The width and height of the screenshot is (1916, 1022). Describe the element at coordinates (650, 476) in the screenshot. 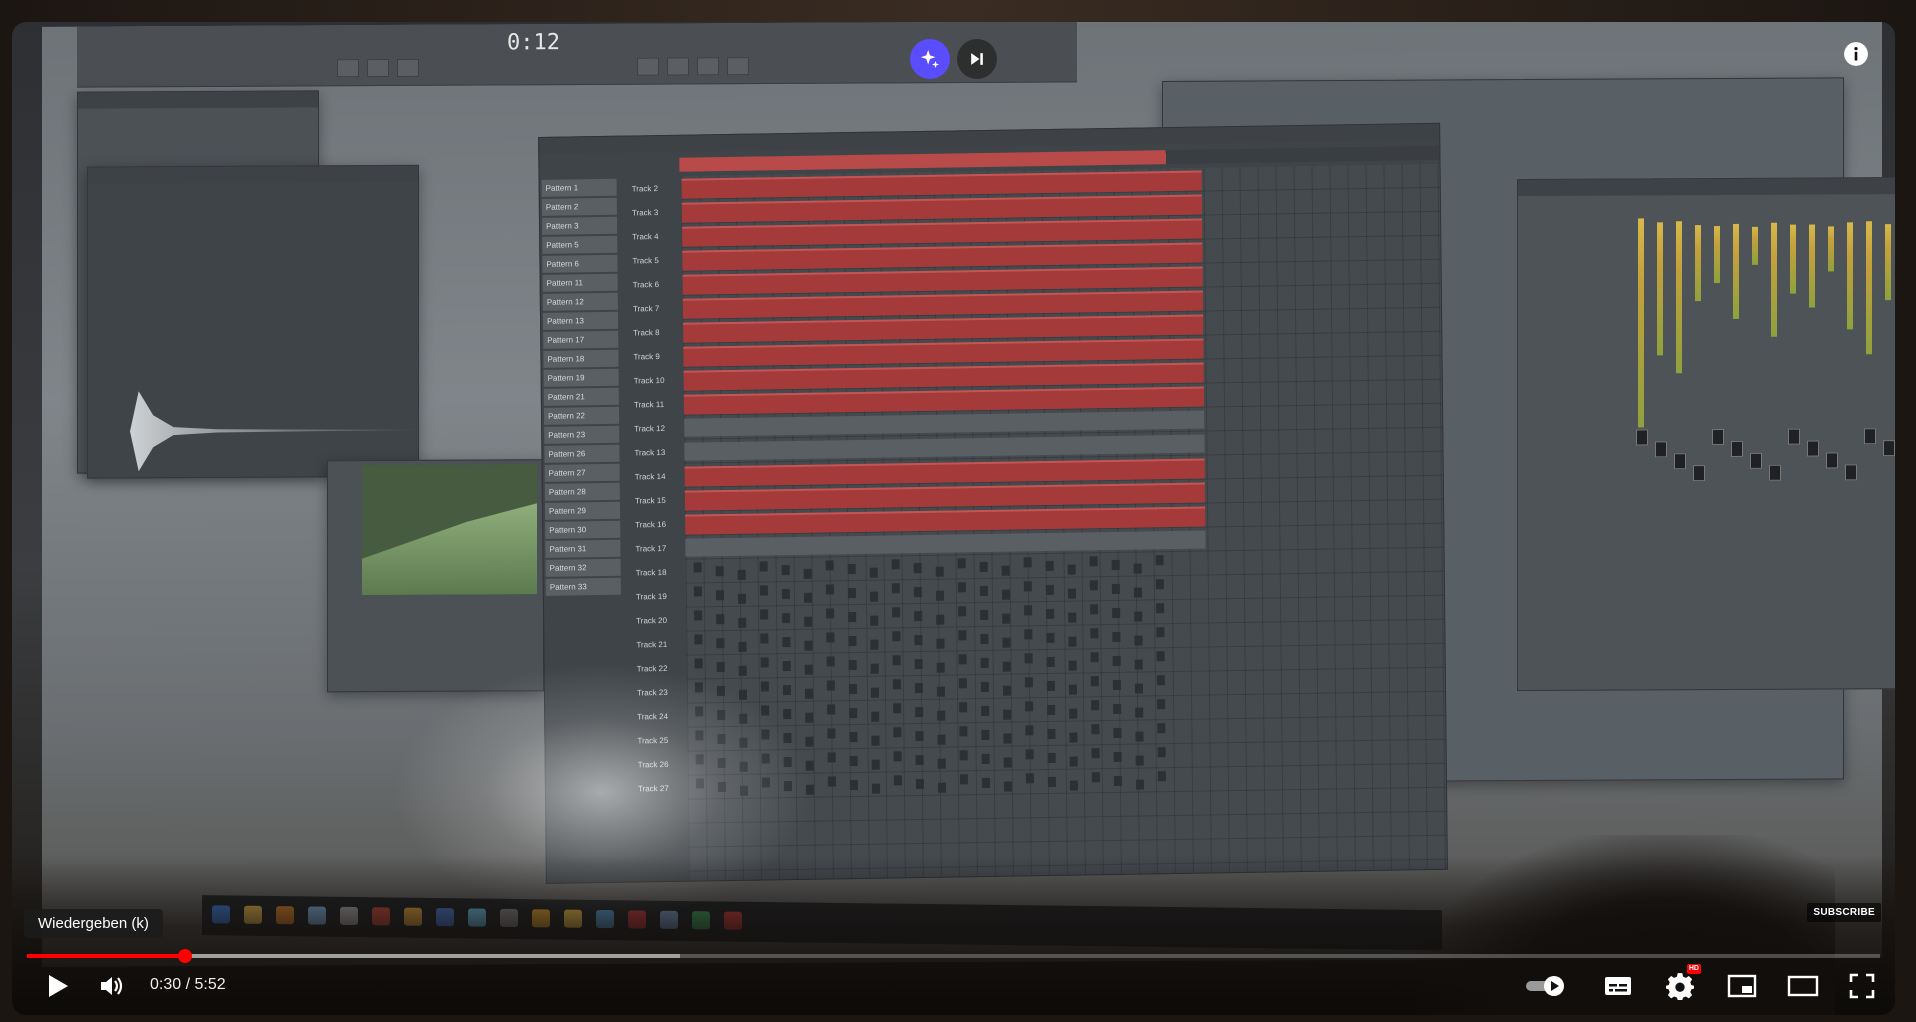

I see `track-label: Track 14` at that location.